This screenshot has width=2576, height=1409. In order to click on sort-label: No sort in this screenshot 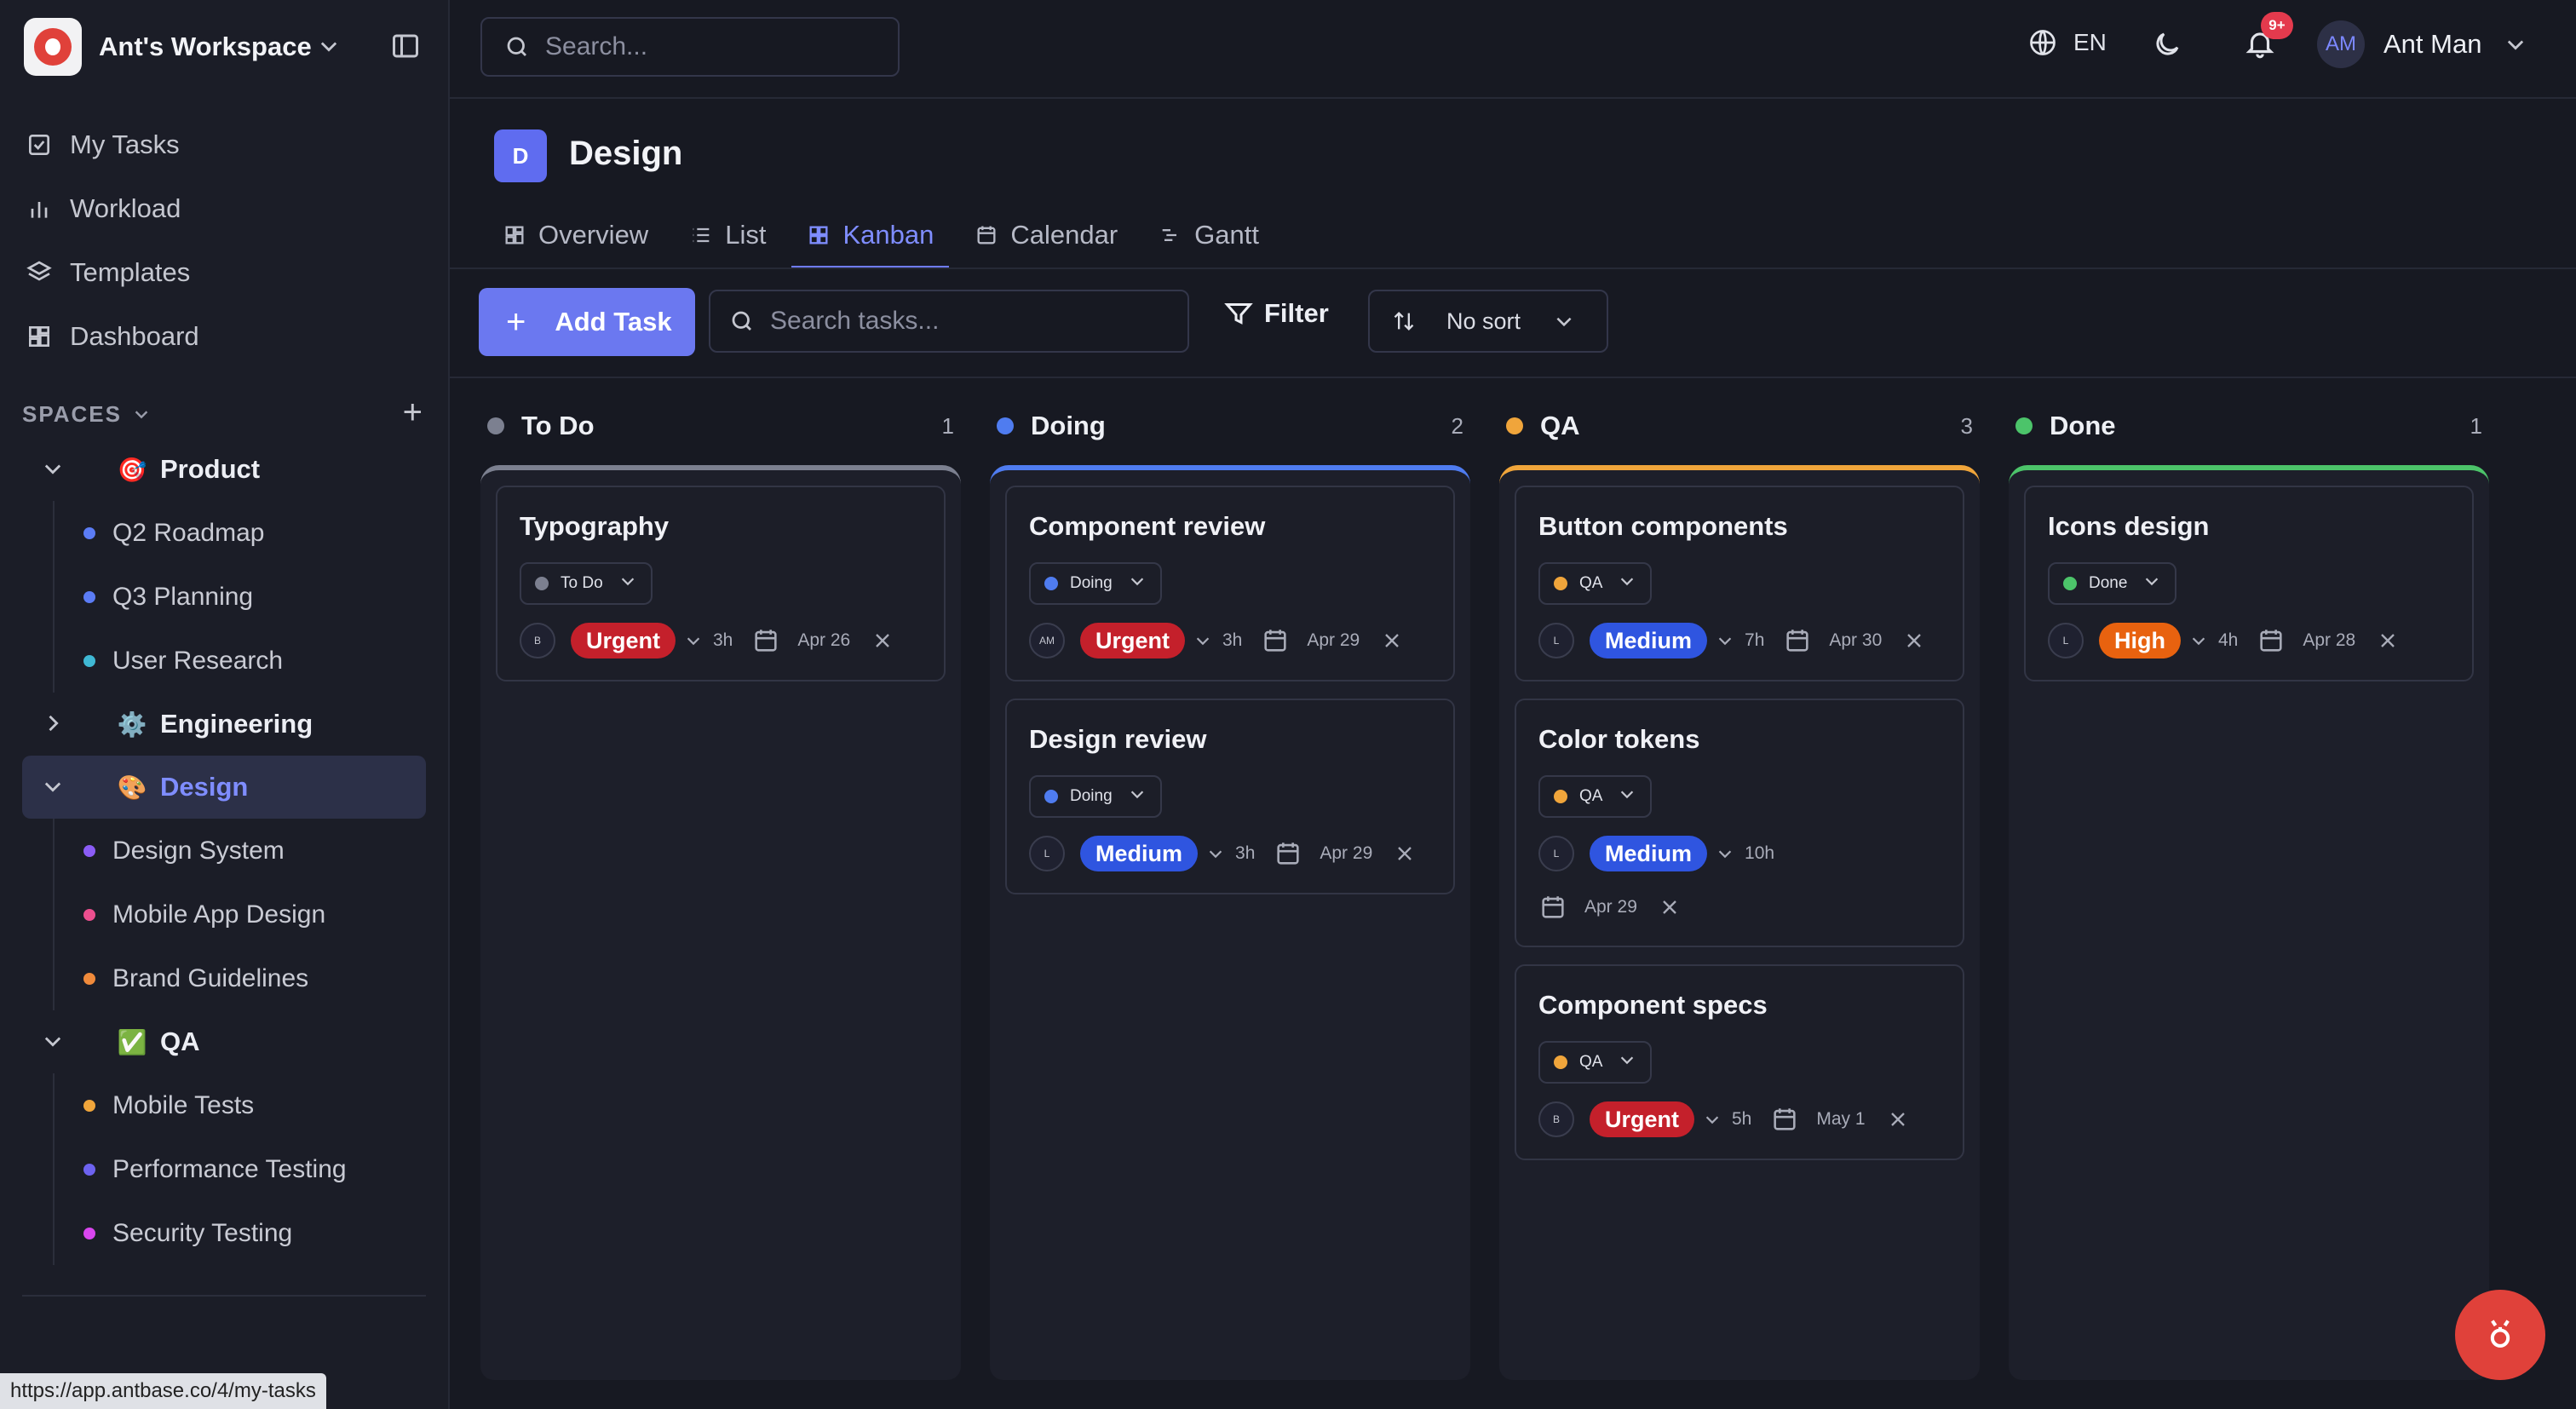, I will do `click(1484, 321)`.